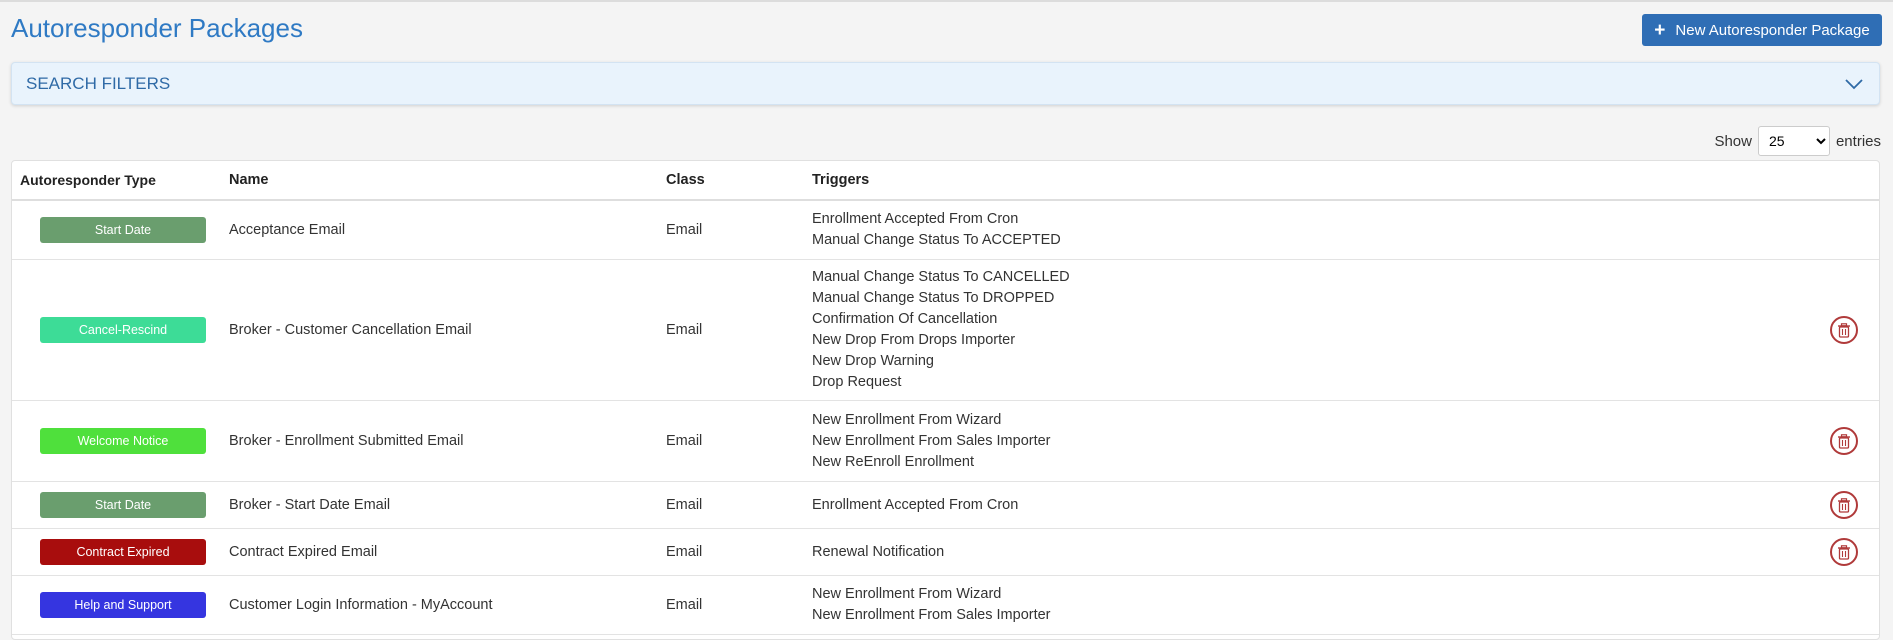 The image size is (1893, 640). Describe the element at coordinates (123, 441) in the screenshot. I see `type-badge: Welcome Notice` at that location.